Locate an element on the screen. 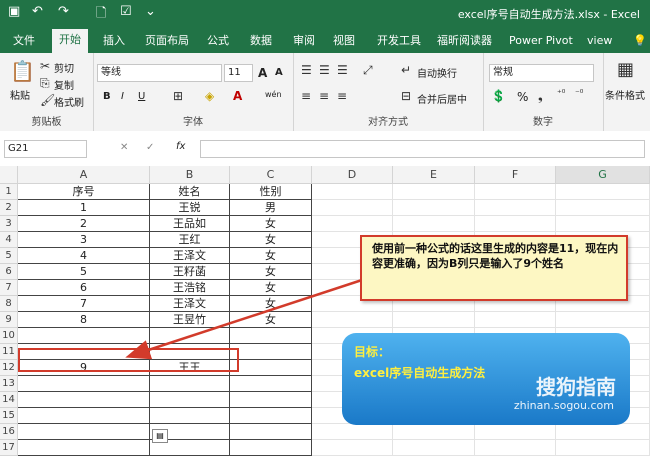 Image resolution: width=650 pixels, height=456 pixels. sogou-watermark: 搜狗指南 is located at coordinates (576, 387).